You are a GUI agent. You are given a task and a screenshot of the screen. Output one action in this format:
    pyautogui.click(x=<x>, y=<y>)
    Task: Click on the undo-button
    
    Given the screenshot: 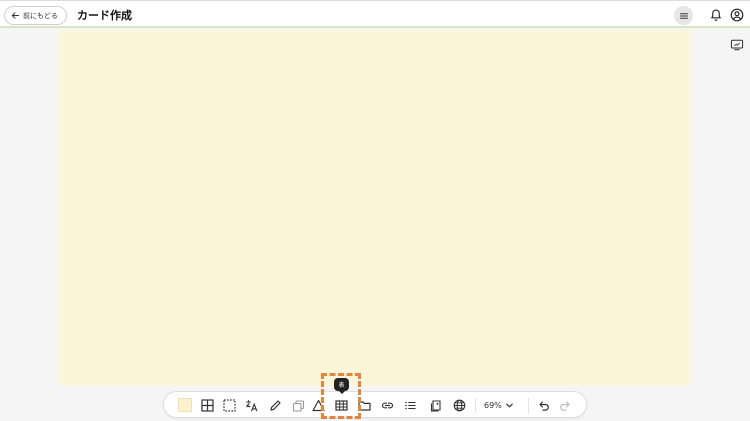 What is the action you would take?
    pyautogui.click(x=543, y=405)
    